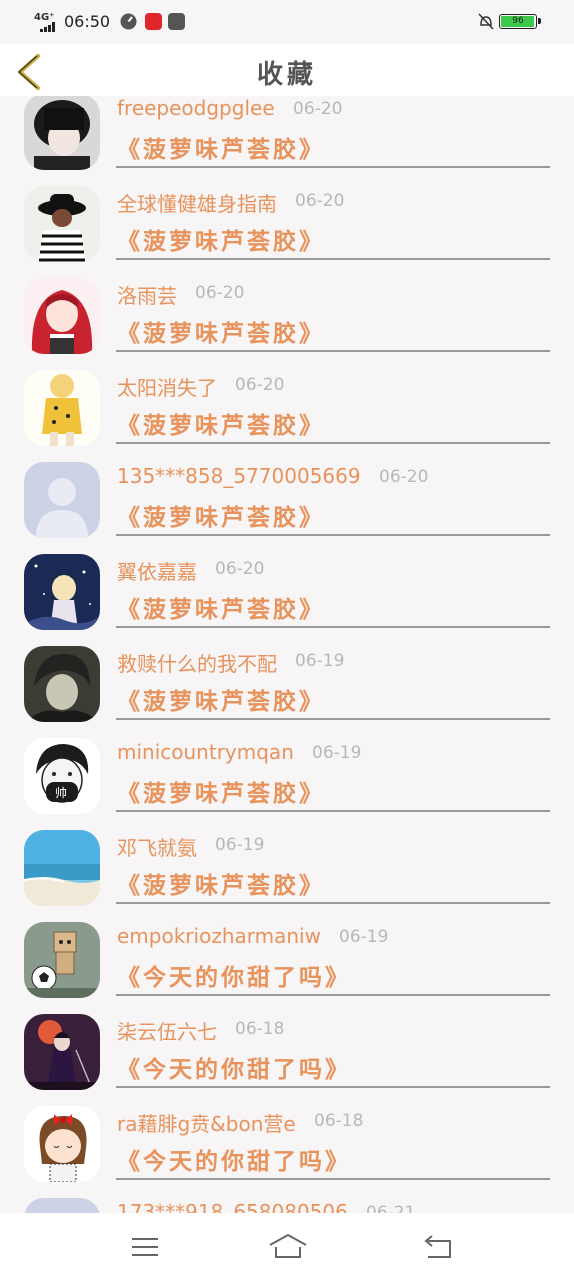 This screenshot has height=1280, width=574. I want to click on menu-icon, so click(145, 1247).